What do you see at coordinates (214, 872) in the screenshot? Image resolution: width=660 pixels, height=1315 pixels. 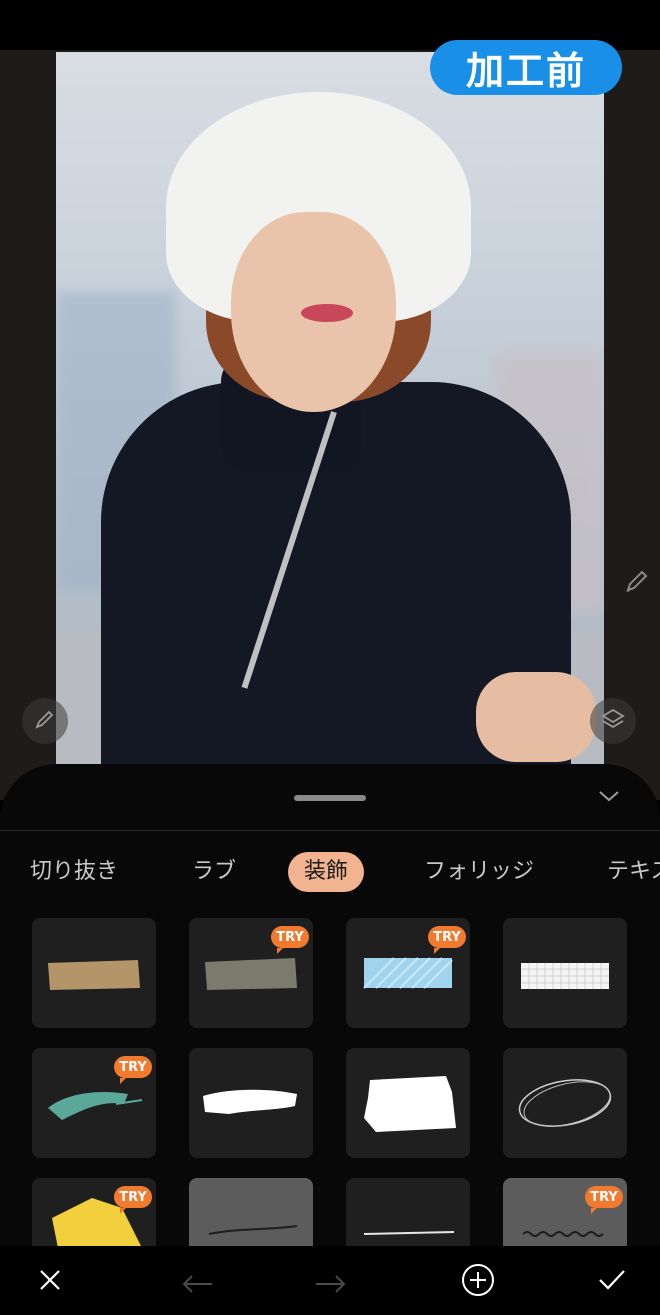 I see `tab-love: ラブ` at bounding box center [214, 872].